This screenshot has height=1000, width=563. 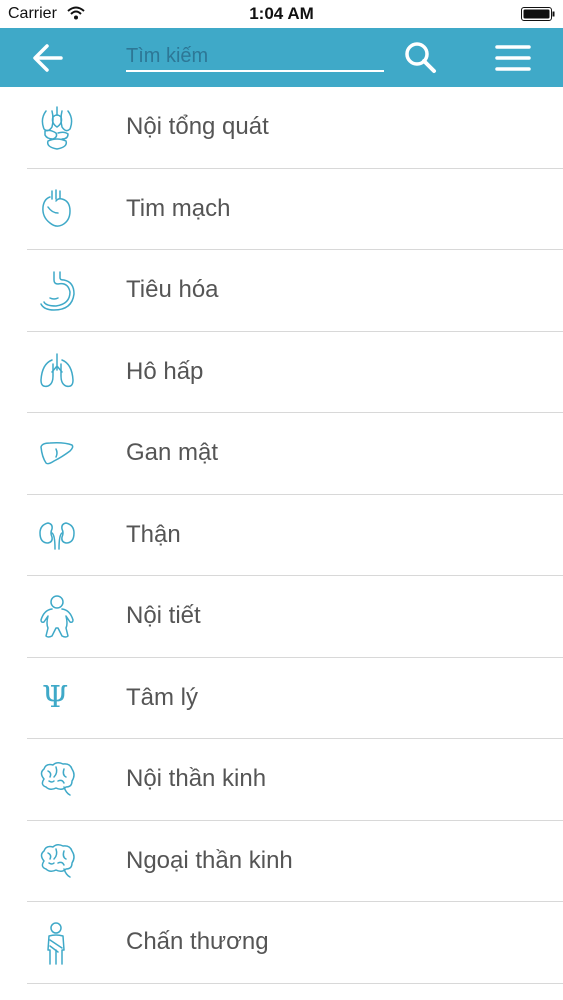 I want to click on nav-bar, so click(x=281, y=57).